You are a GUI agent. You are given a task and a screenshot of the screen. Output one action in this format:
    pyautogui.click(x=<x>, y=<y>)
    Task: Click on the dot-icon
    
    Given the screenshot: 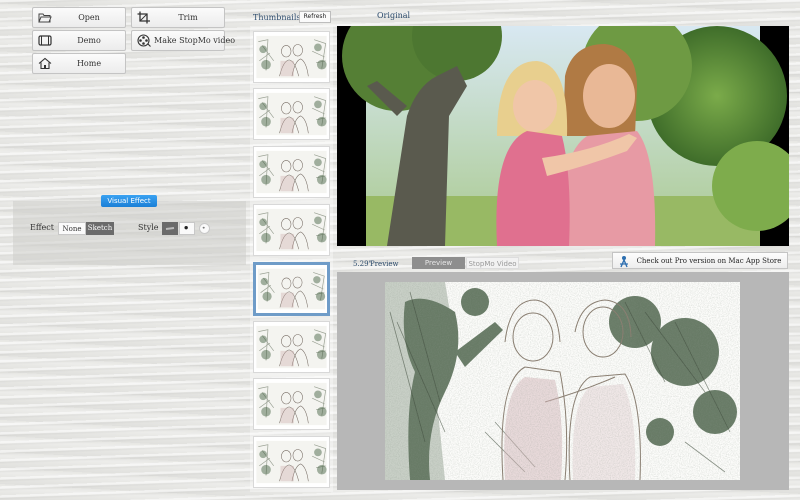 What is the action you would take?
    pyautogui.click(x=186, y=227)
    